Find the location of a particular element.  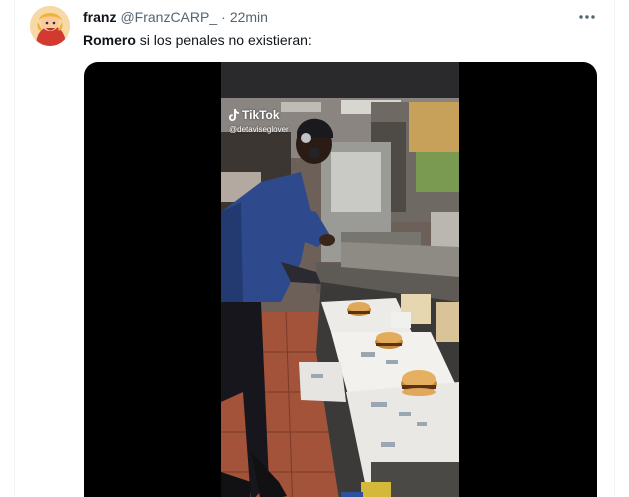

tweet-text-bold: Romero is located at coordinates (109, 40).